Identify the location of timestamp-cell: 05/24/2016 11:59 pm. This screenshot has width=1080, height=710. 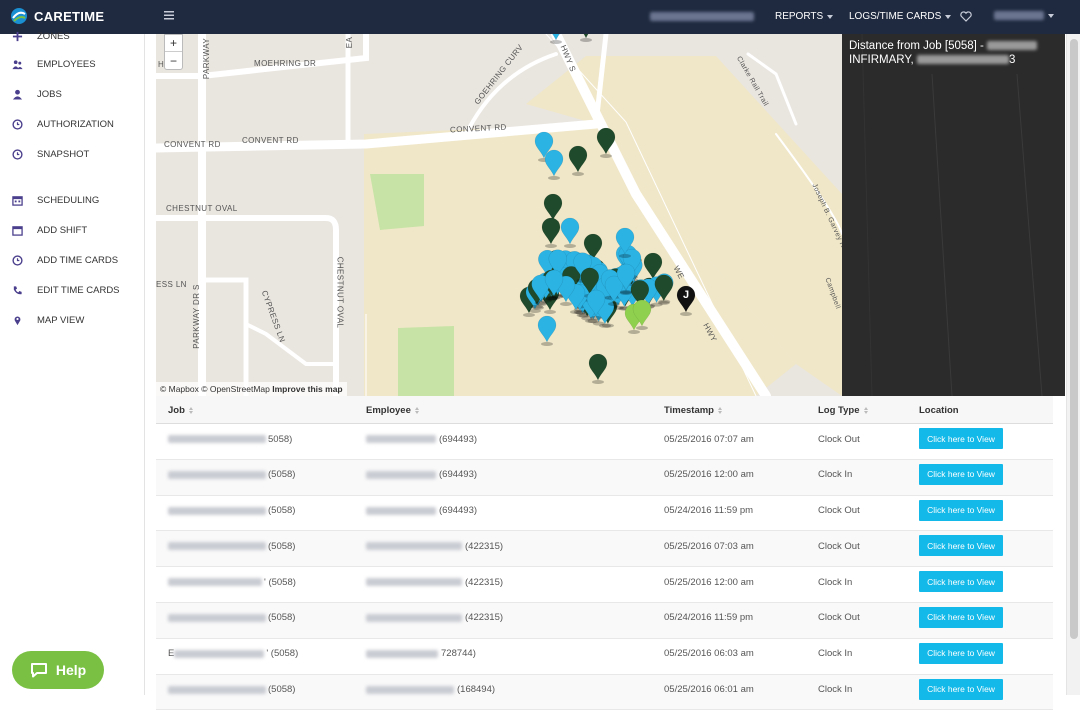
(709, 618).